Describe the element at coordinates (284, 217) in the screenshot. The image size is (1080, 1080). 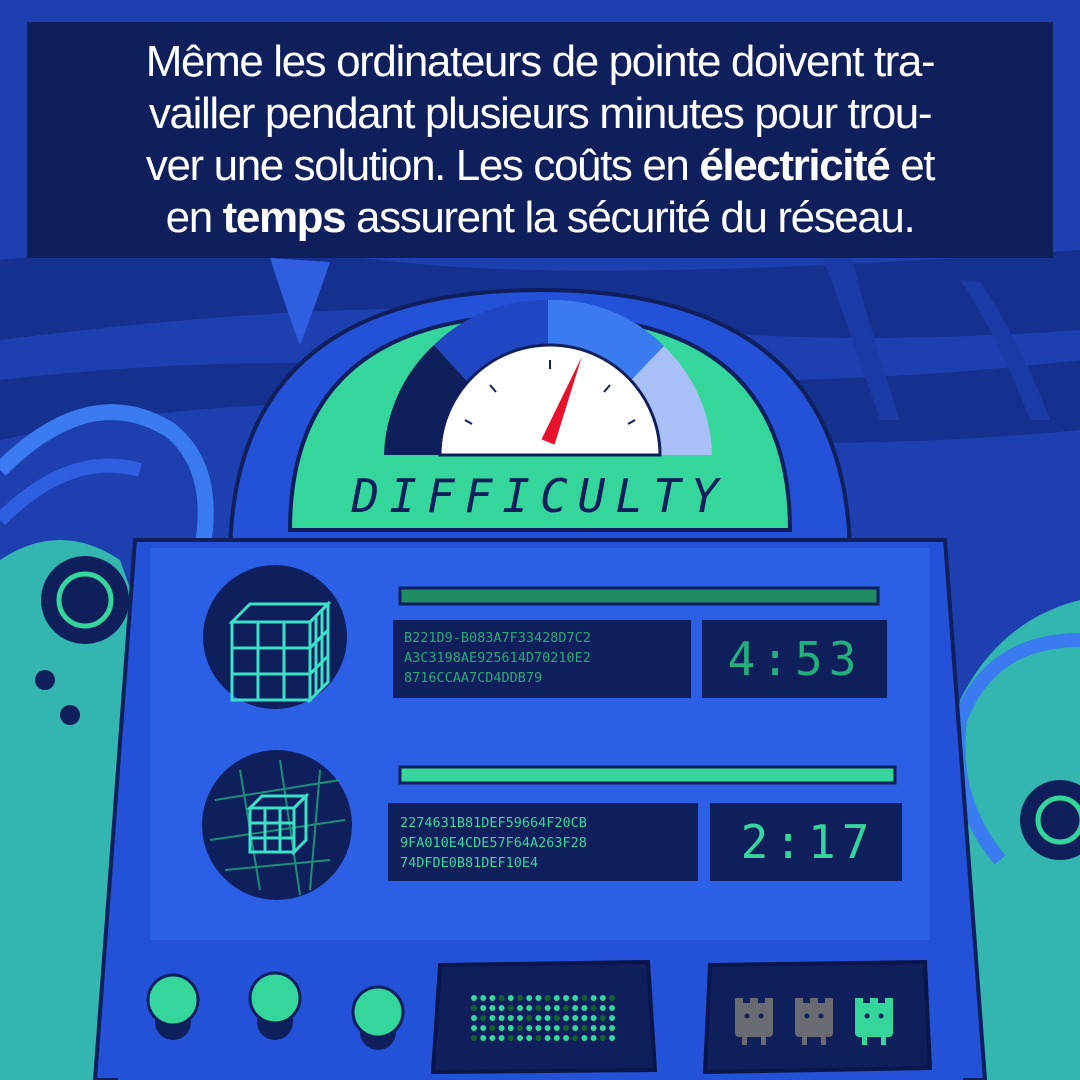
I see `caption-emphasis: temps` at that location.